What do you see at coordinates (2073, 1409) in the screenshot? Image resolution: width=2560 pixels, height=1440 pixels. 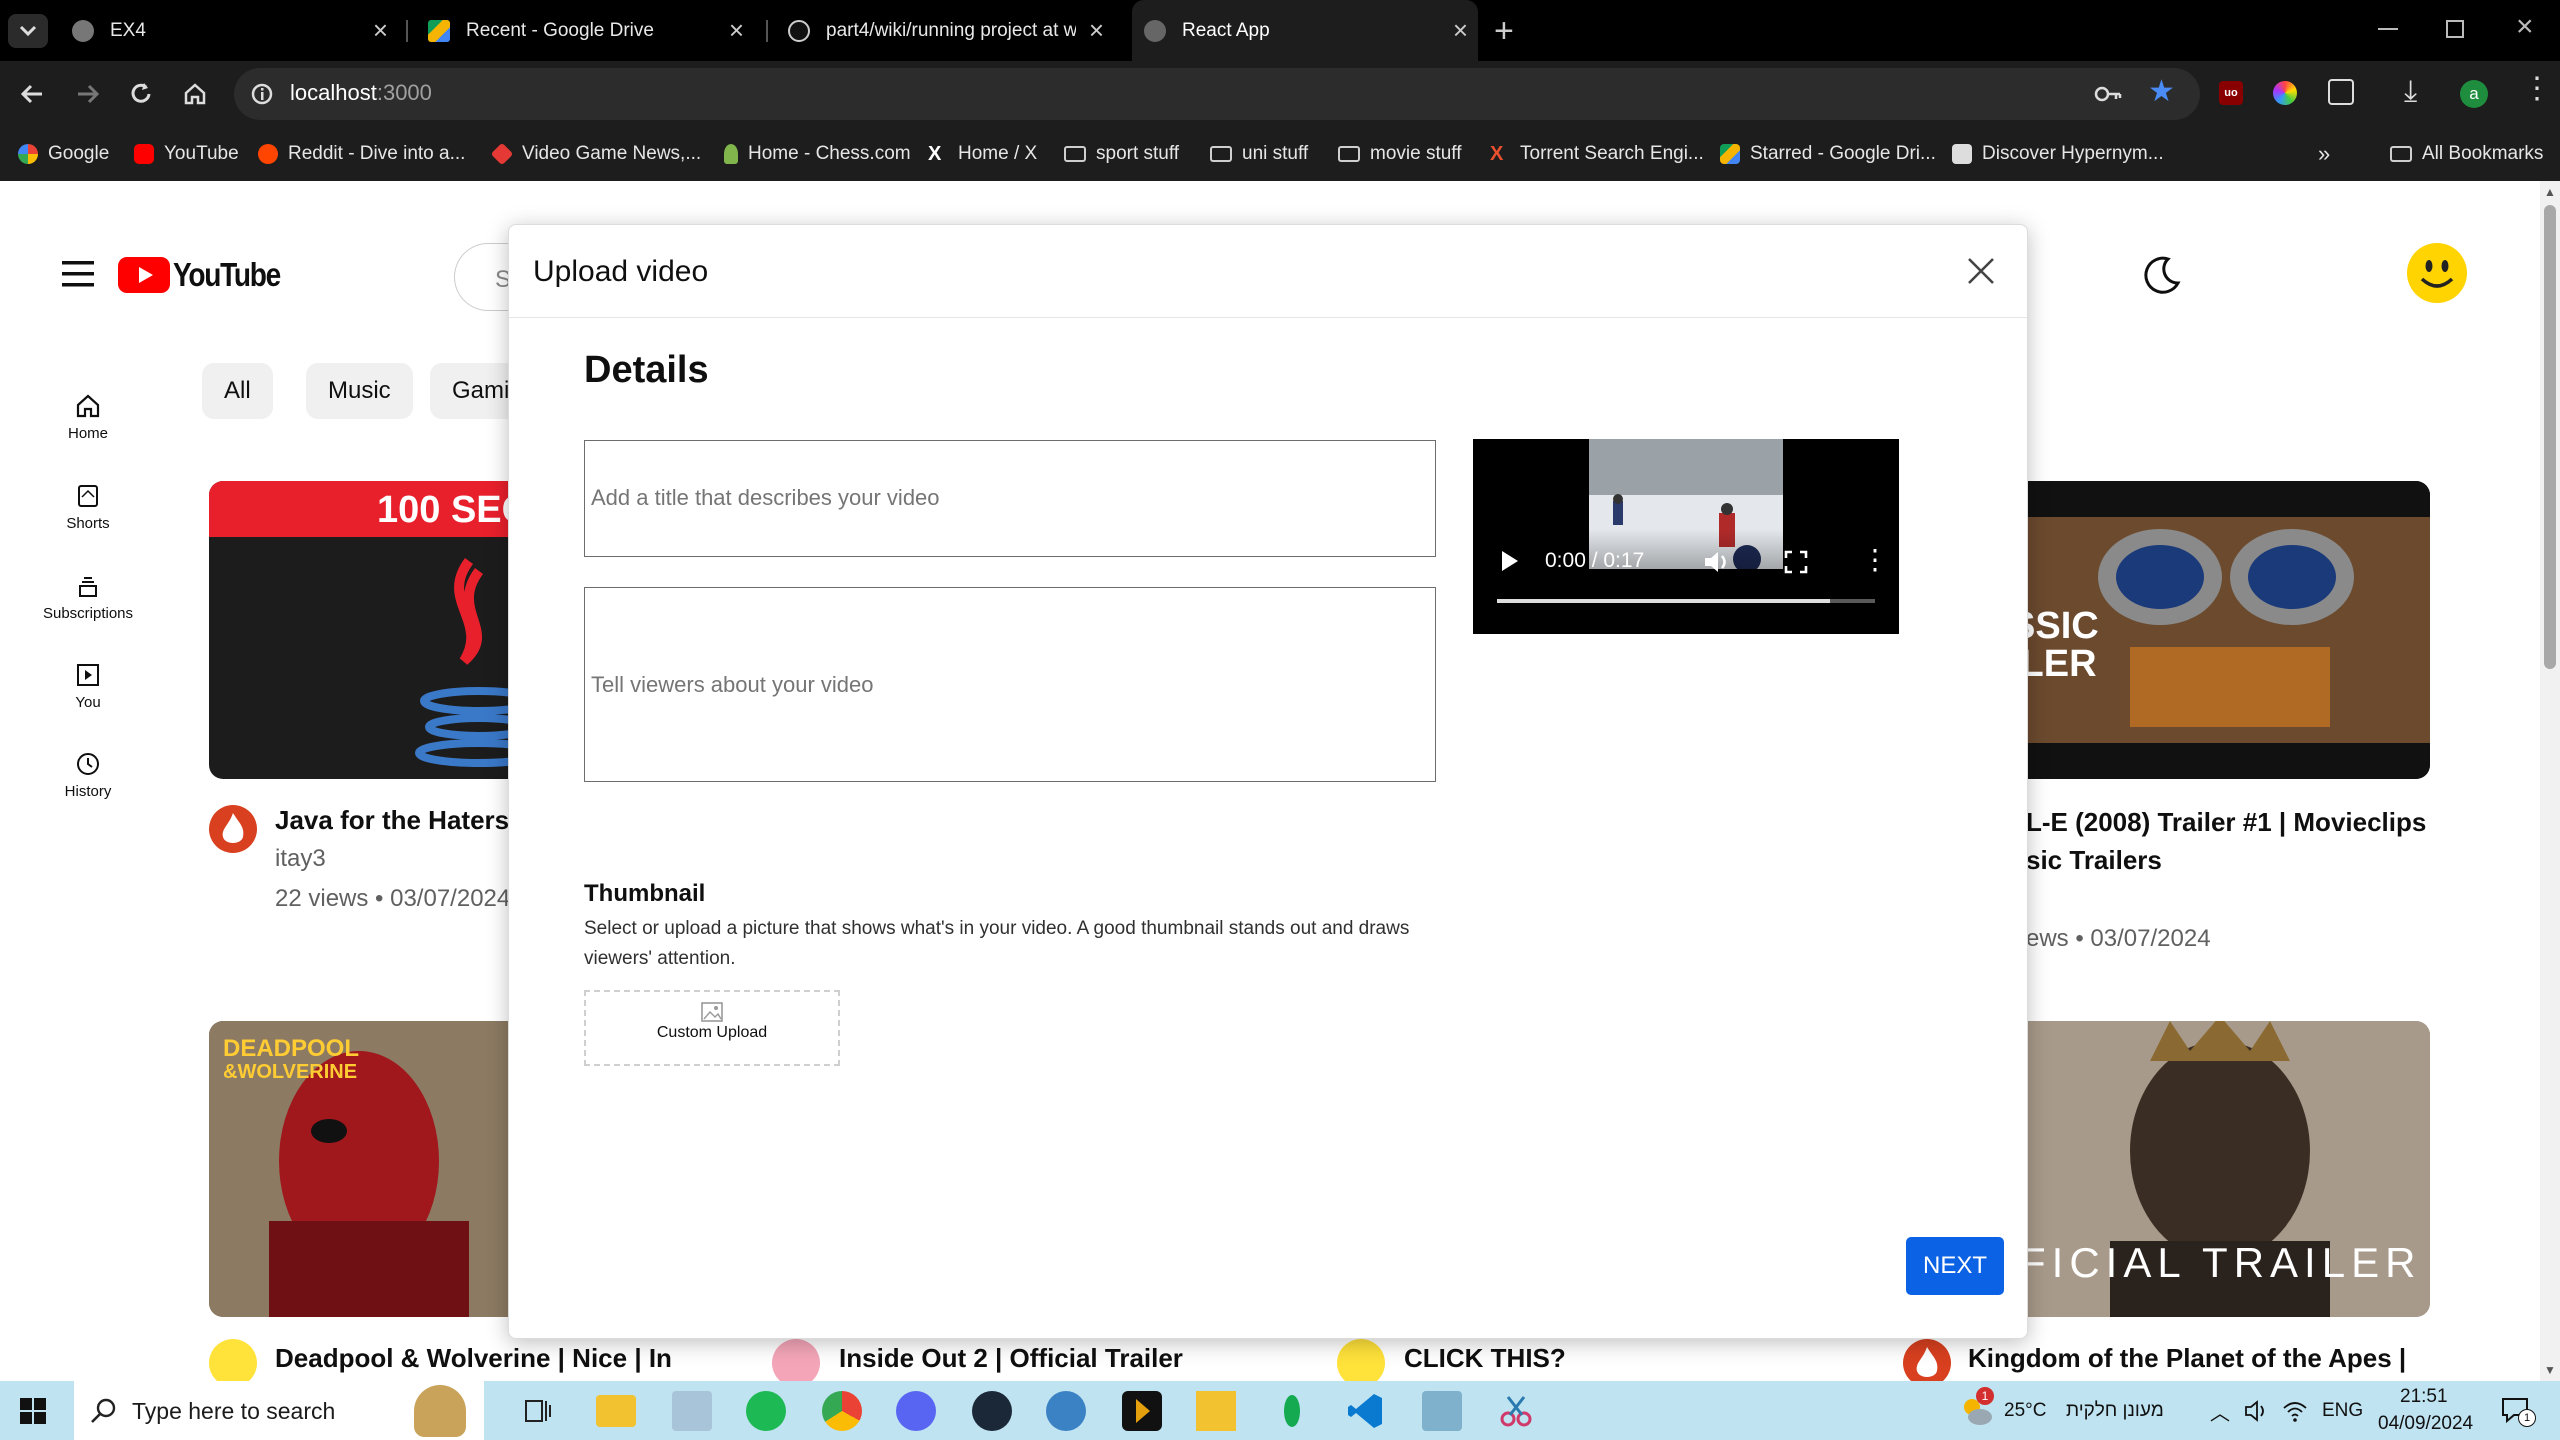 I see `weather-widget: 1 25°C מעונן חלקית` at bounding box center [2073, 1409].